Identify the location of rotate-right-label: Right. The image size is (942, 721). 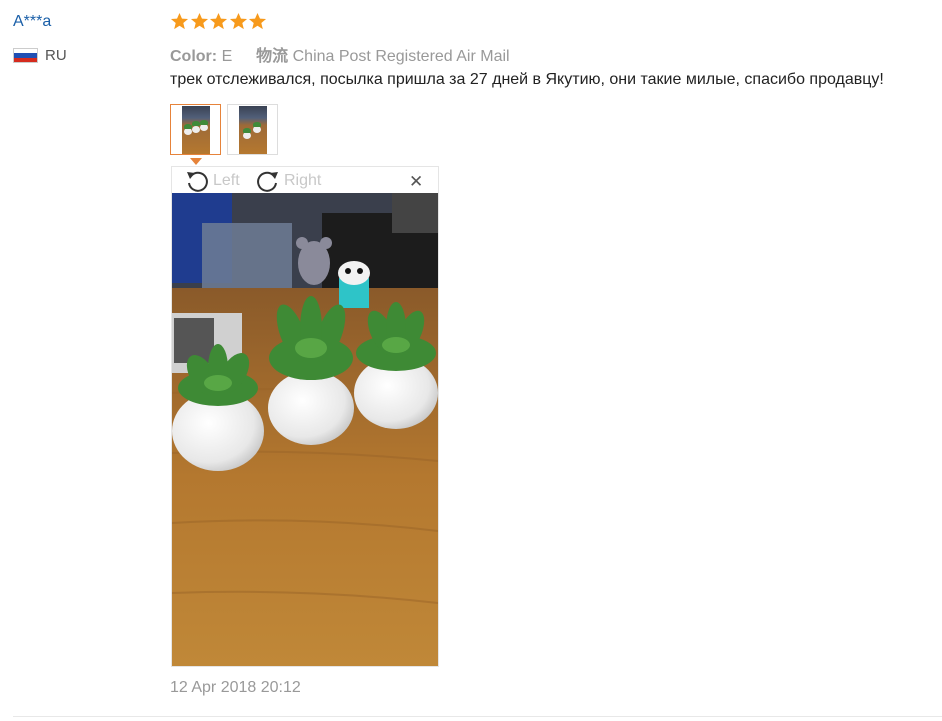
(303, 180).